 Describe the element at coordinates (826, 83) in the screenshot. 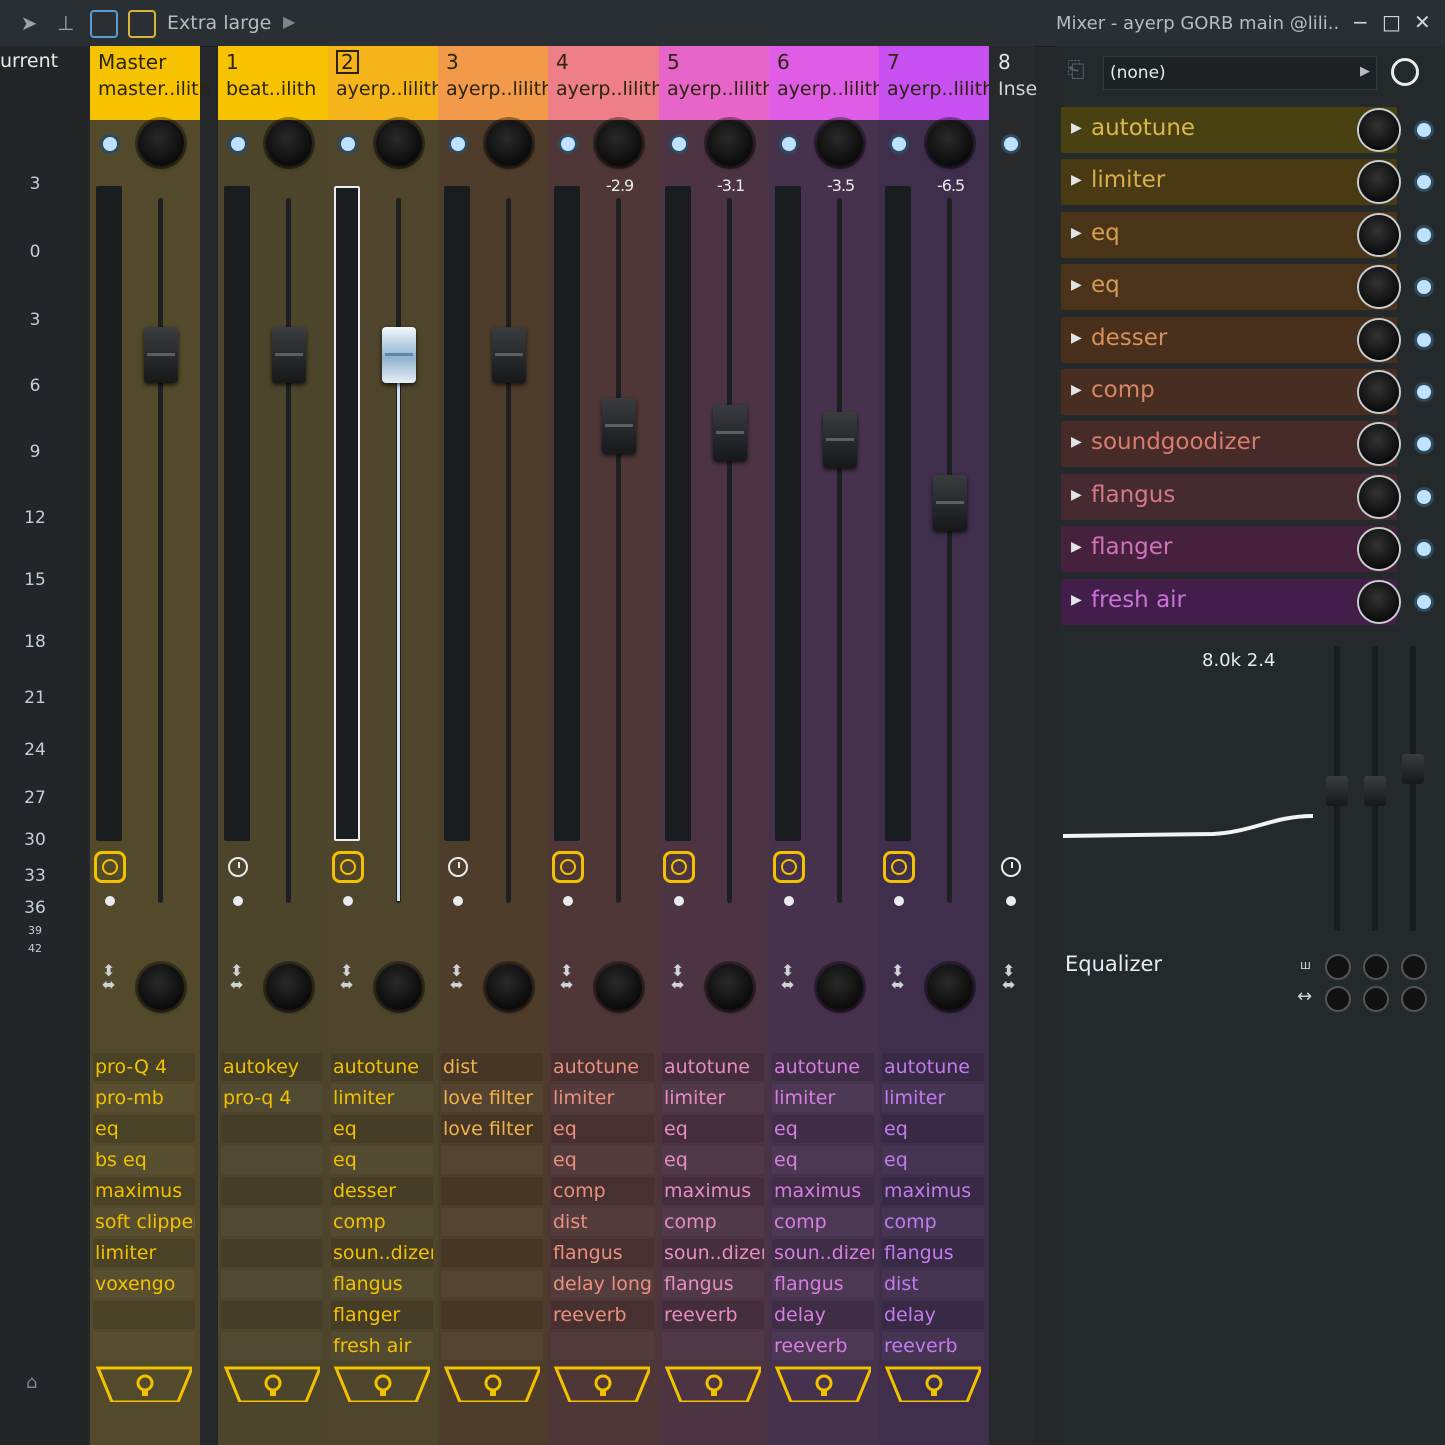

I see `strip-header: 6 ayerp..lilith` at that location.